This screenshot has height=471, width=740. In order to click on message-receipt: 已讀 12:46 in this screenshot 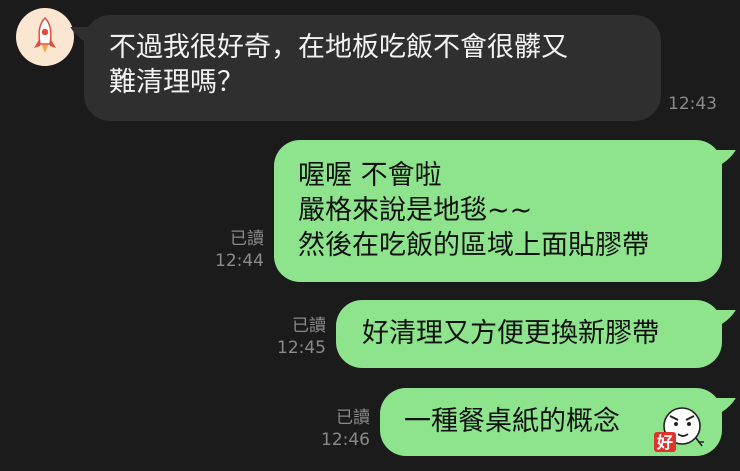, I will do `click(338, 429)`.